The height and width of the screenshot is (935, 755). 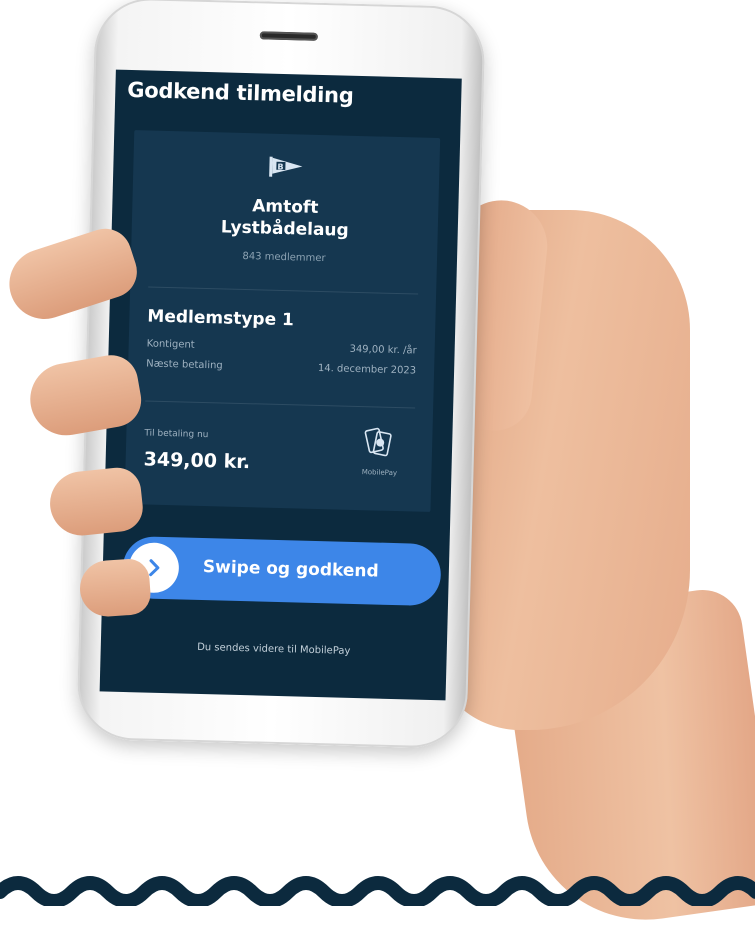 What do you see at coordinates (288, 36) in the screenshot?
I see `phone-speaker` at bounding box center [288, 36].